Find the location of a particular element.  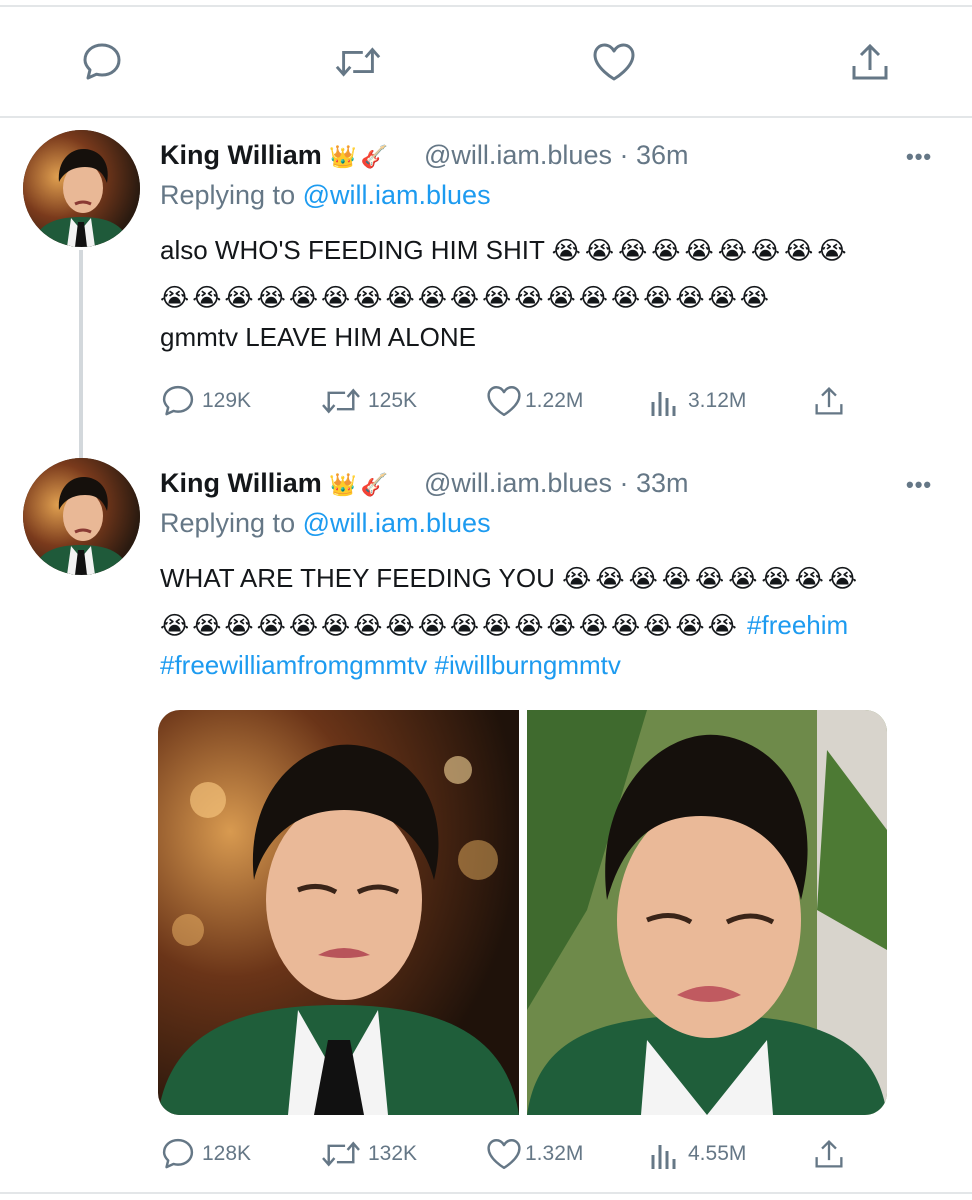

reply-button: 128K is located at coordinates (205, 1154).